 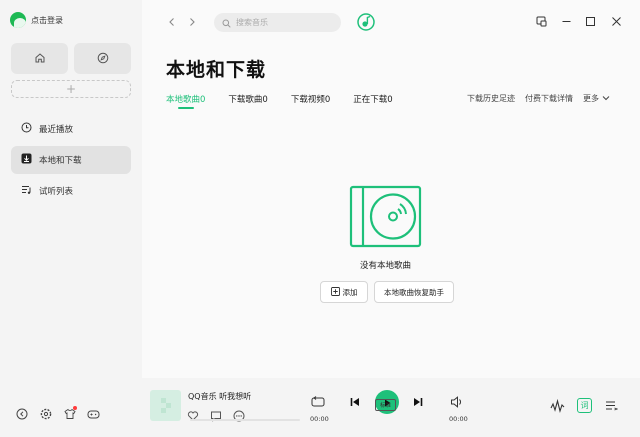 What do you see at coordinates (57, 413) in the screenshot?
I see `sidebar-bottom-tools` at bounding box center [57, 413].